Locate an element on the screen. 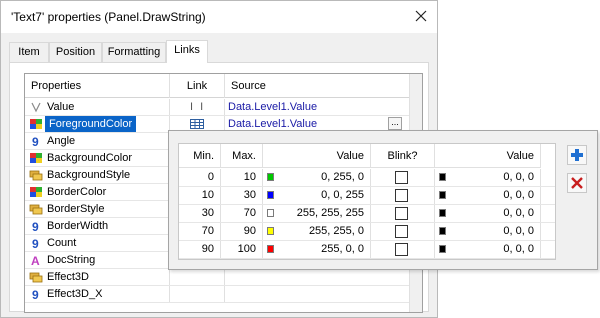  range-color-value-cell: 0, 0, 255 is located at coordinates (317, 195).